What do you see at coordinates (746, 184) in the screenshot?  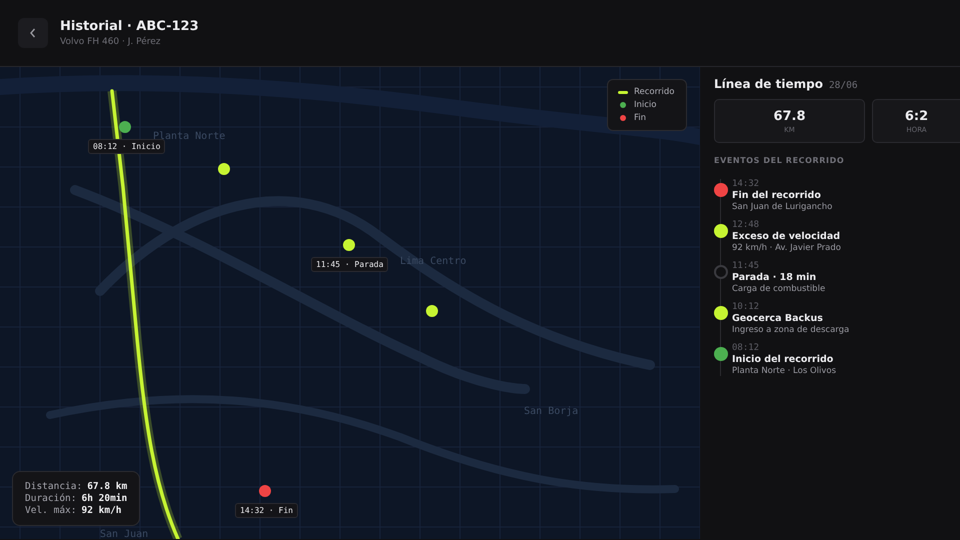 I see `event-time: 14:32` at bounding box center [746, 184].